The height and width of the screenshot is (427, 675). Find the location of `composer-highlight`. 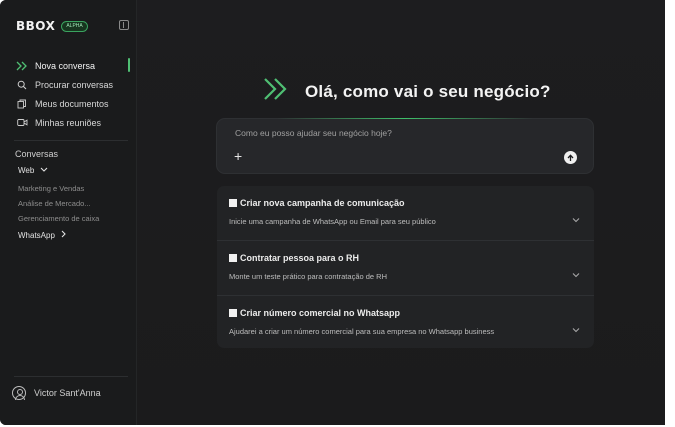

composer-highlight is located at coordinates (405, 118).